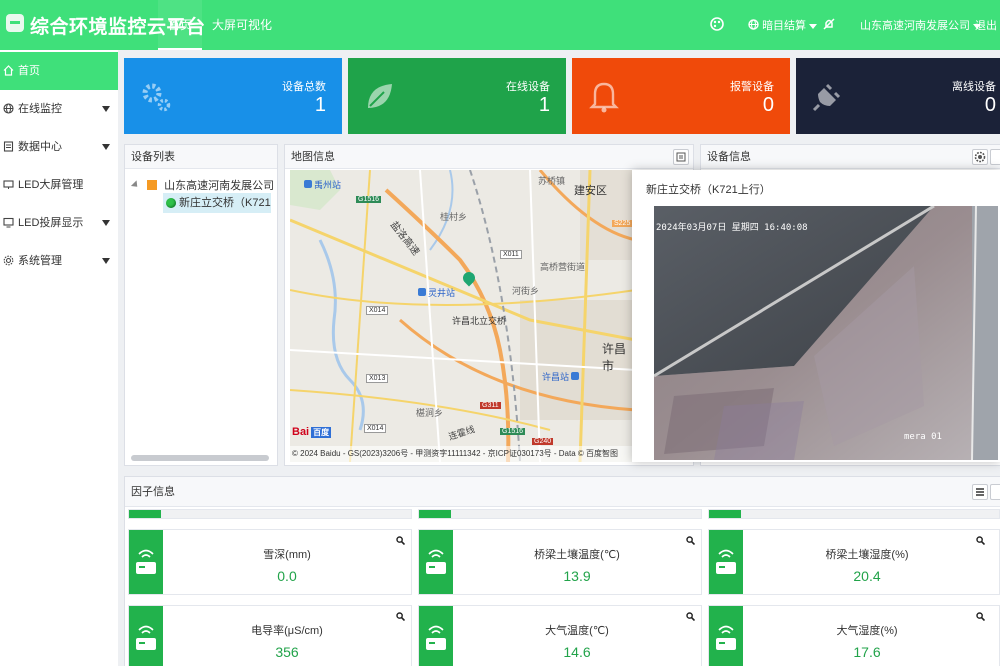 The height and width of the screenshot is (666, 1000). Describe the element at coordinates (528, 87) in the screenshot. I see `stat-label: 在线设备` at that location.